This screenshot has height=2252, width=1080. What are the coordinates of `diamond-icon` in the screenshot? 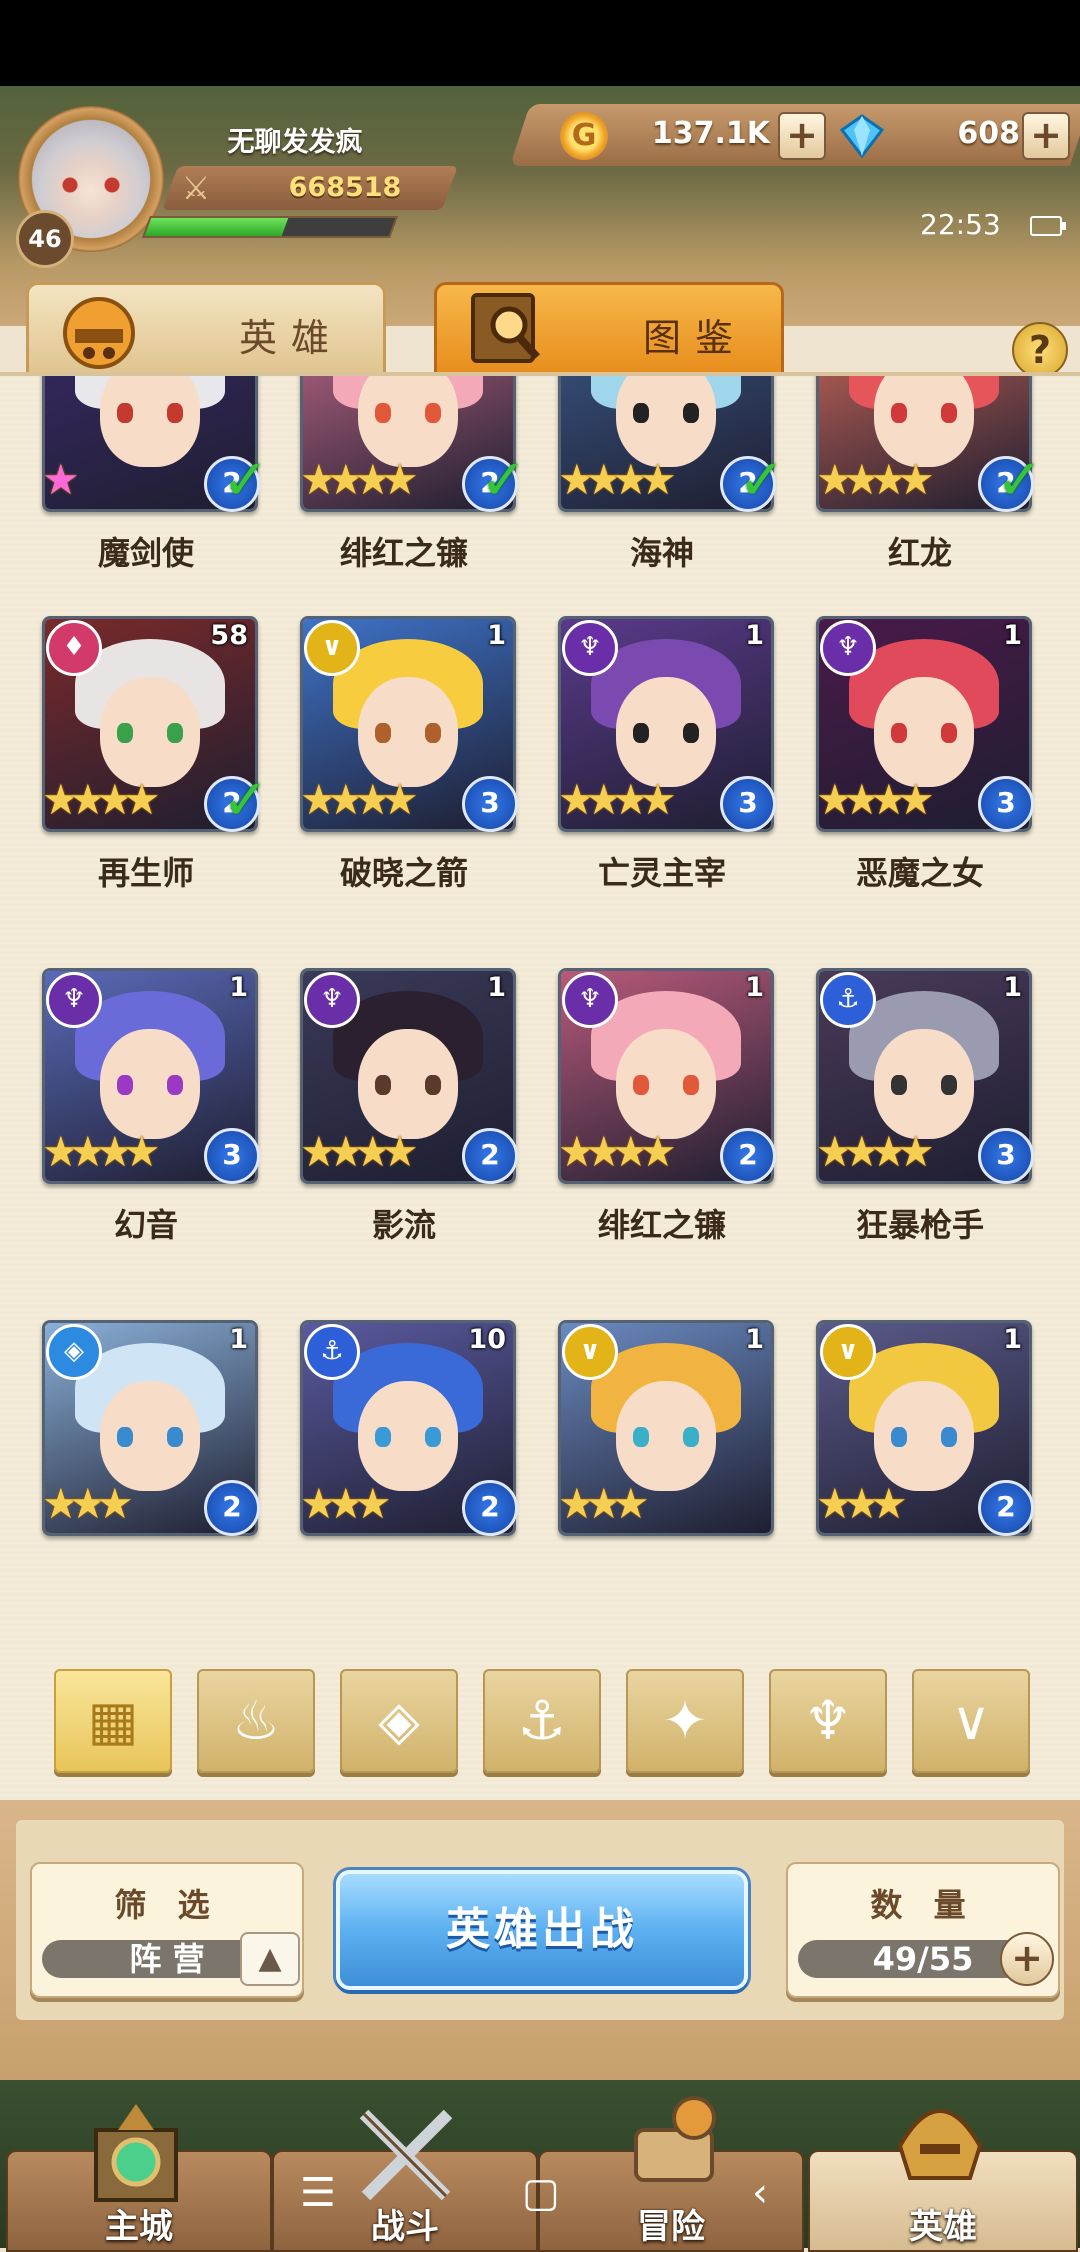 It's located at (862, 136).